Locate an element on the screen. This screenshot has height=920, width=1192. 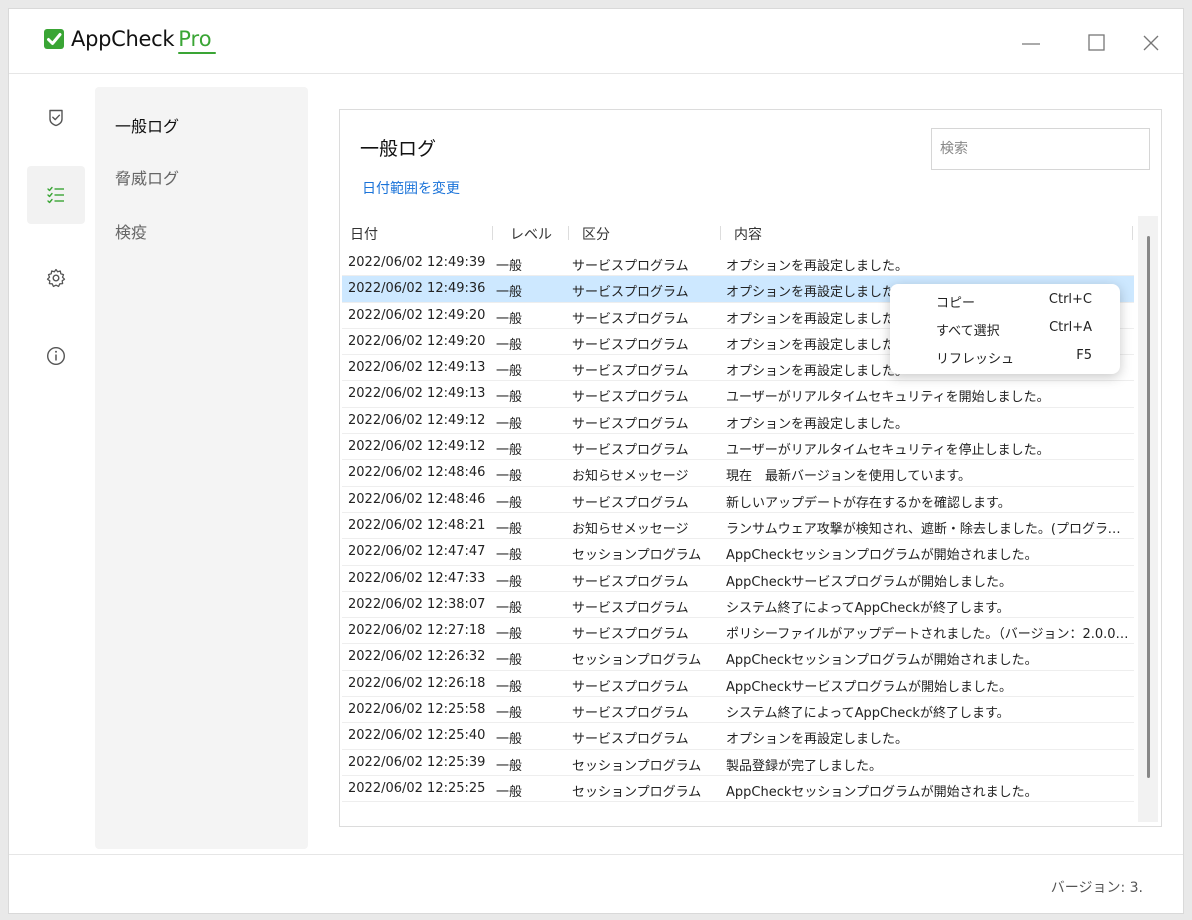
cell-date: 2022/06/02 12:49:36 is located at coordinates (417, 289).